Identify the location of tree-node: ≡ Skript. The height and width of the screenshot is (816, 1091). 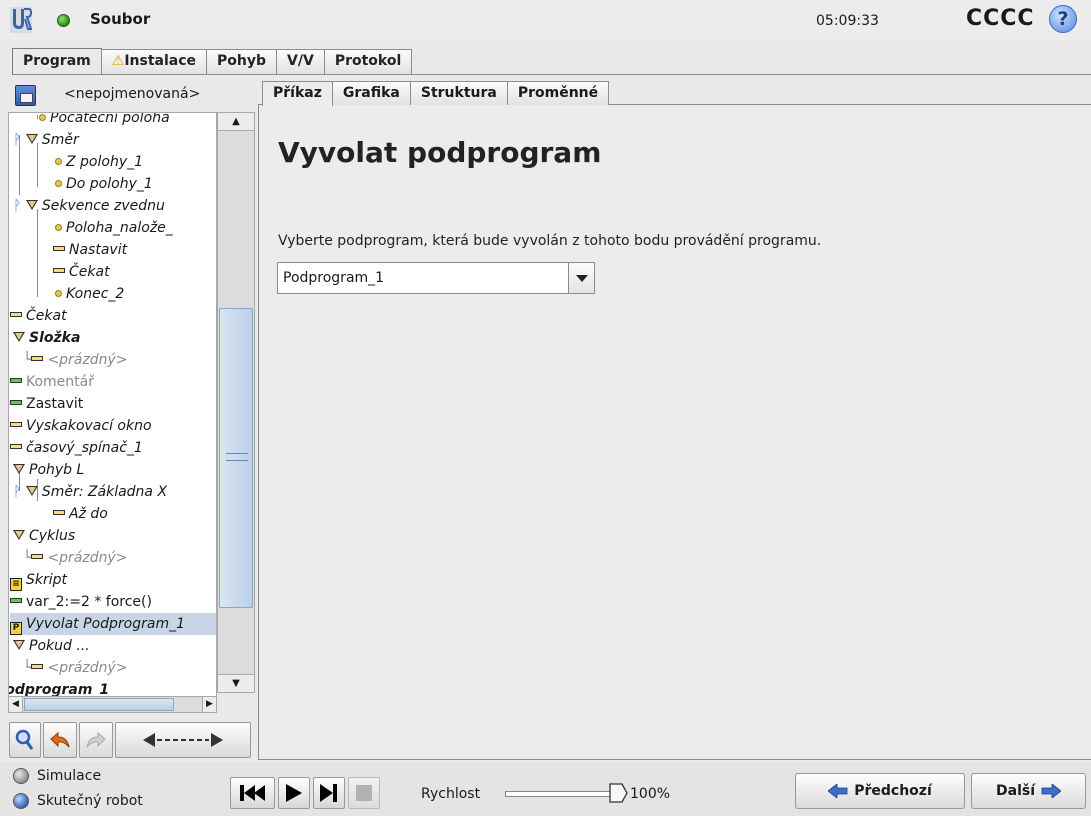
(38, 580).